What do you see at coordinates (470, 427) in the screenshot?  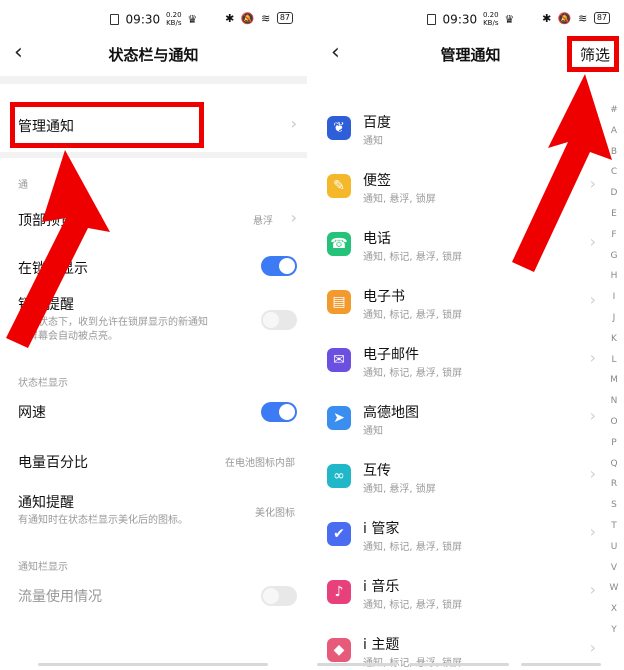 I see `app-row: ➤ 高德地图 通知 ›` at bounding box center [470, 427].